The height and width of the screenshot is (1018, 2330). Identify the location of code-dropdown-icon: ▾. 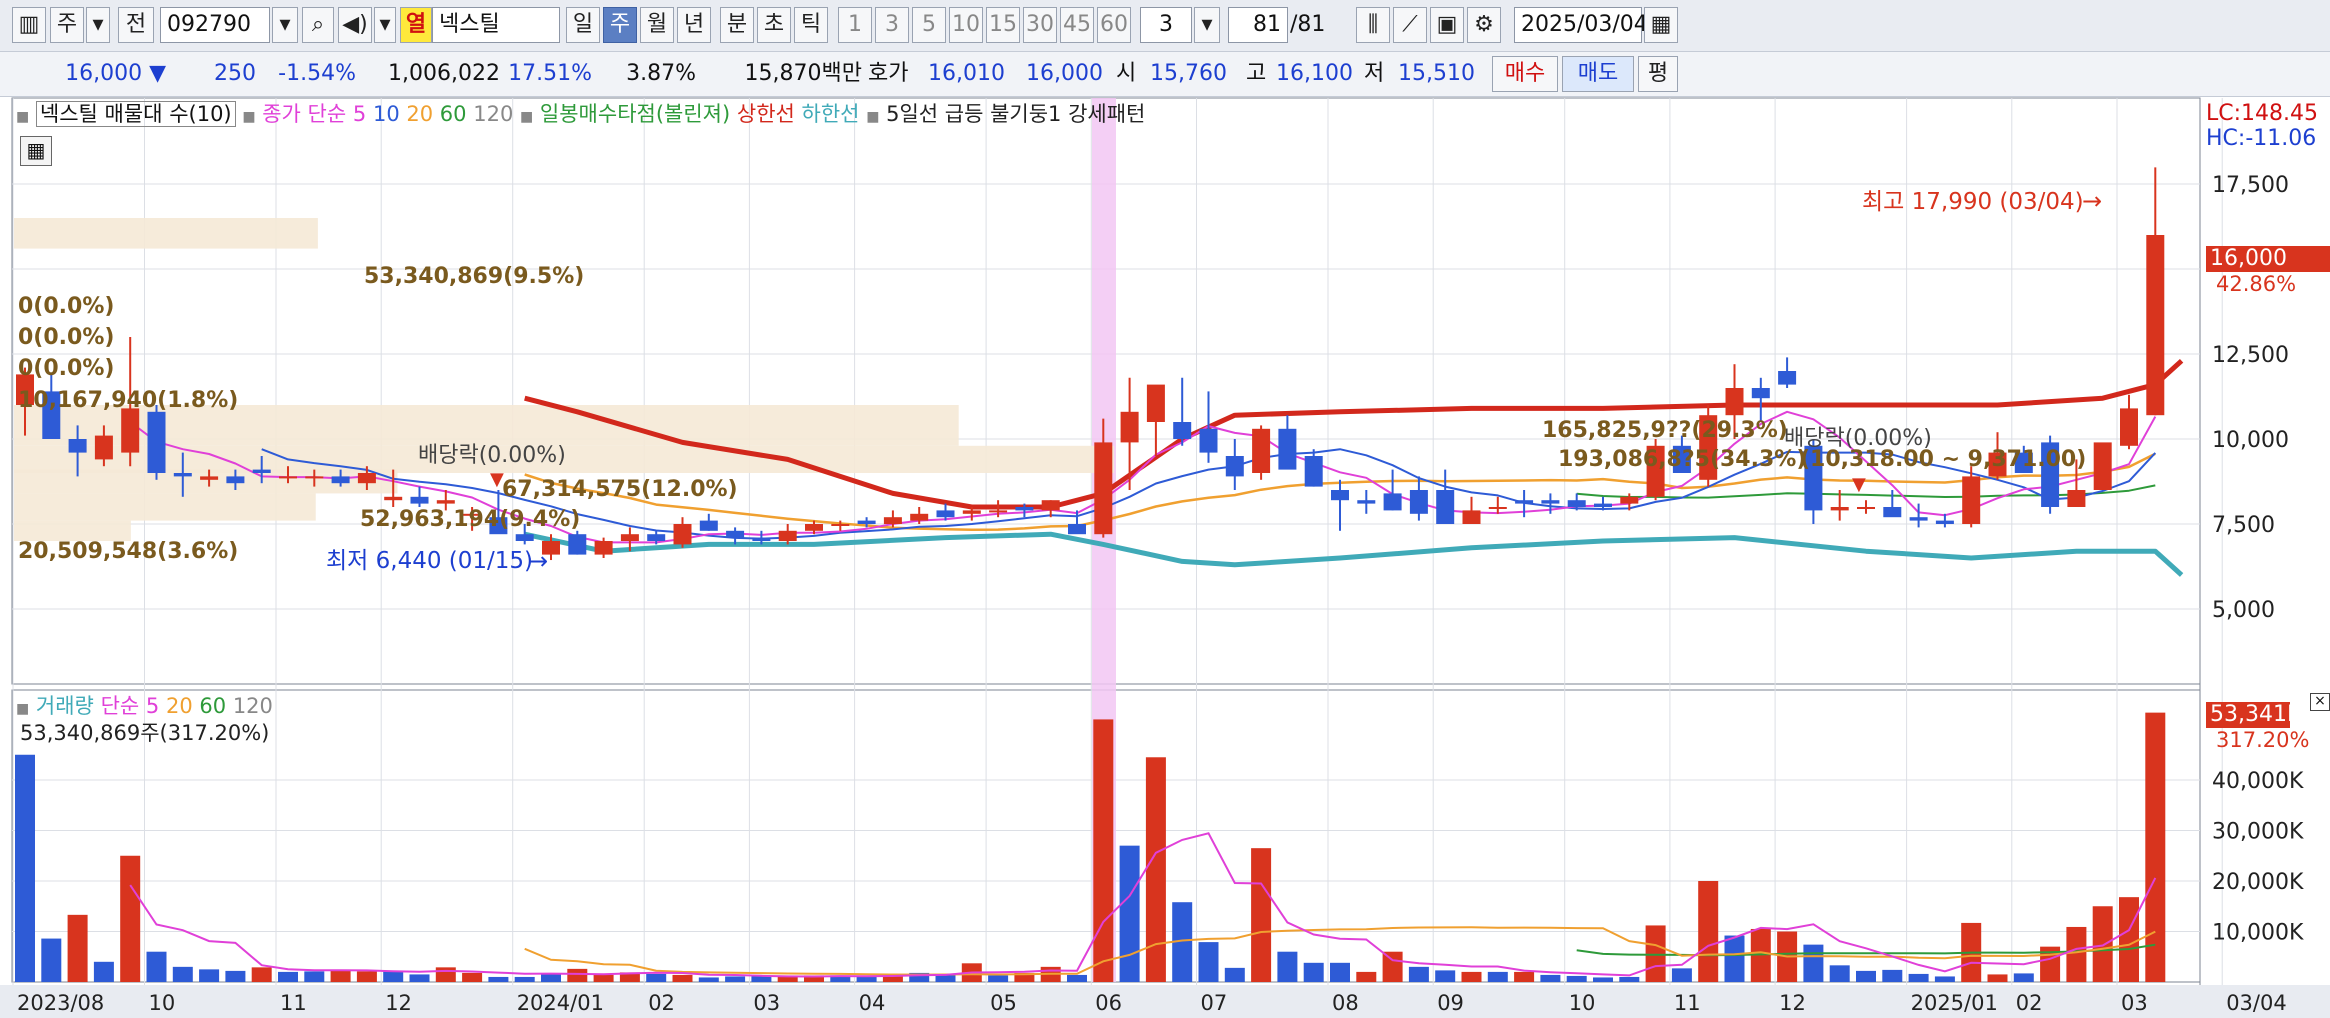
(285, 25).